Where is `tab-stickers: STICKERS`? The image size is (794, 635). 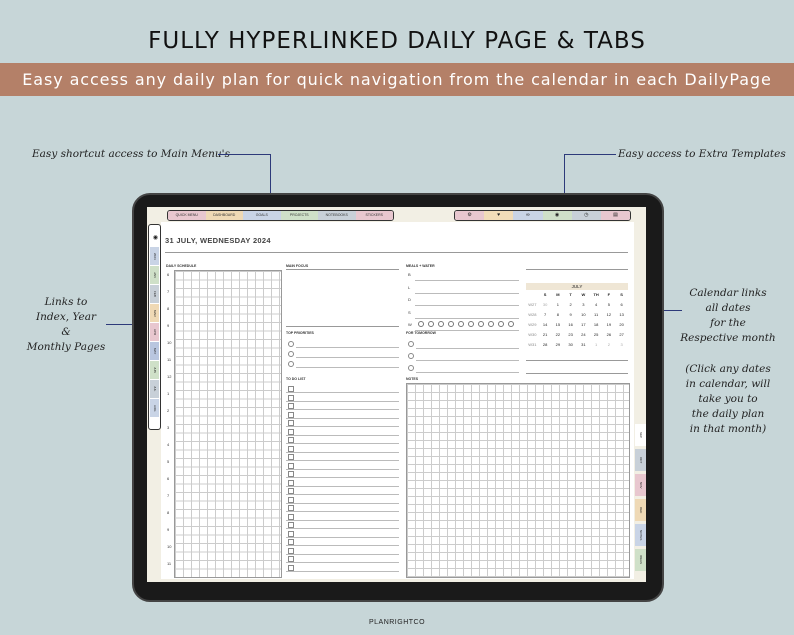 tab-stickers: STICKERS is located at coordinates (374, 215).